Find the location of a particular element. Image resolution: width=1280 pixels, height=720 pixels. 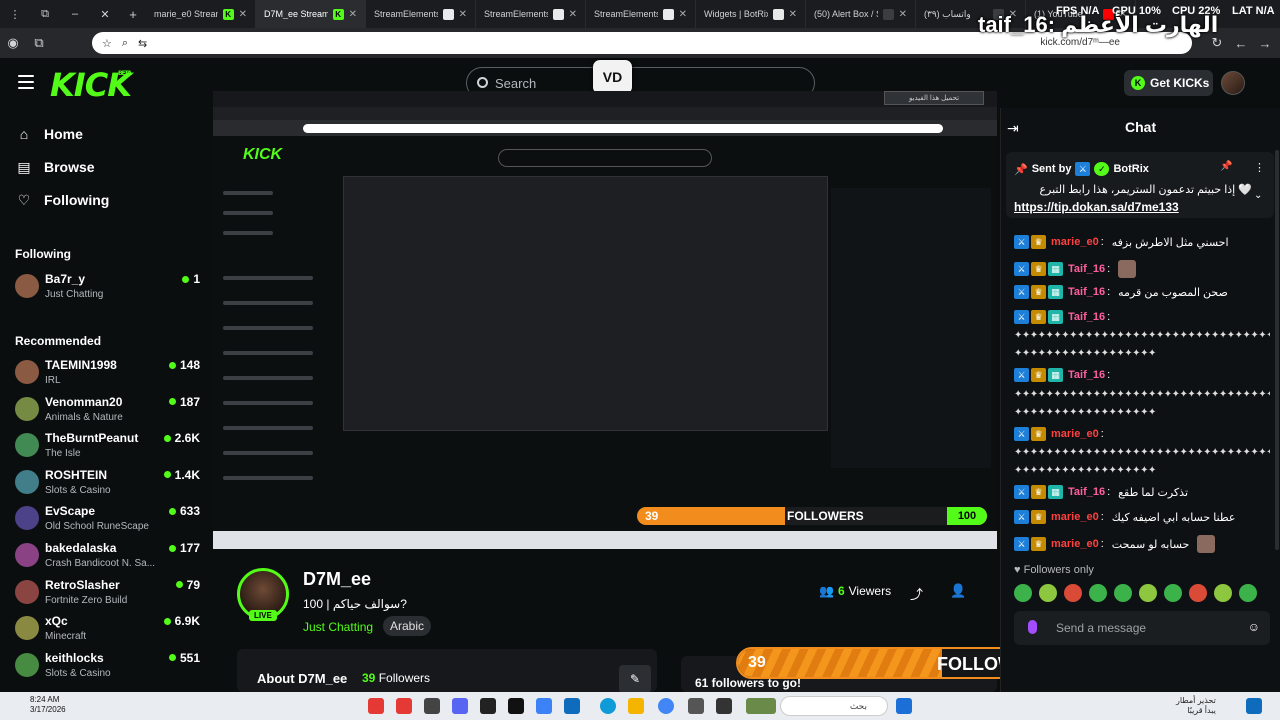

sidebar-channel: Venomman20 Animals & Nature 187 is located at coordinates (107, 410).